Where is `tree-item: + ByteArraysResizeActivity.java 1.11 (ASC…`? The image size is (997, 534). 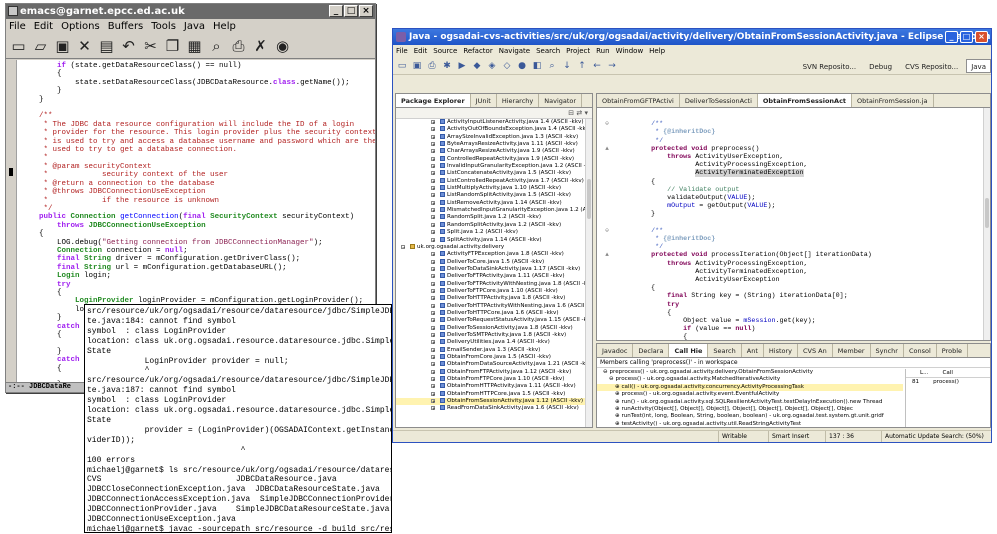 tree-item: + ByteArraysResizeActivity.java 1.11 (ASC… is located at coordinates (494, 144).